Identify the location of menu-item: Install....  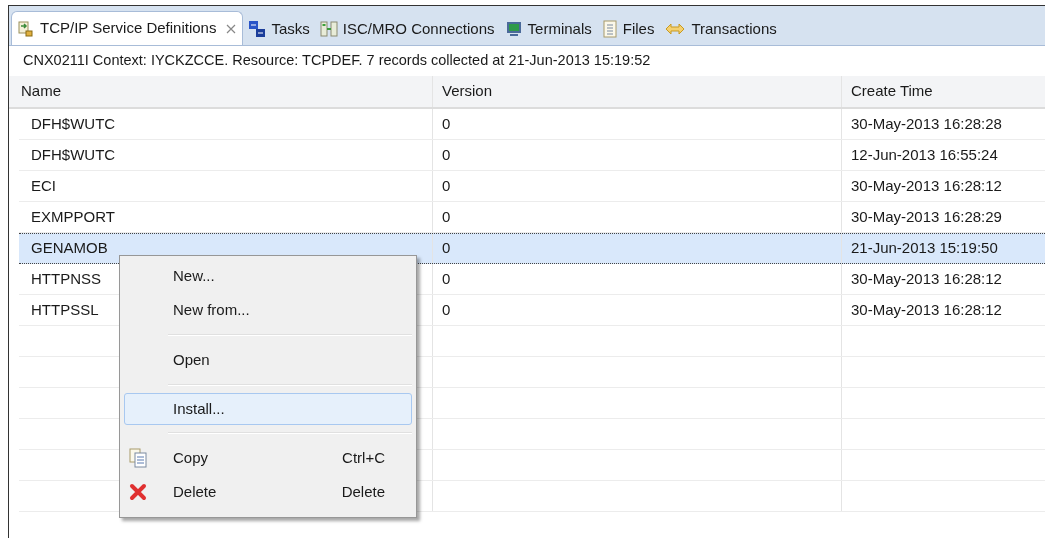
(268, 409).